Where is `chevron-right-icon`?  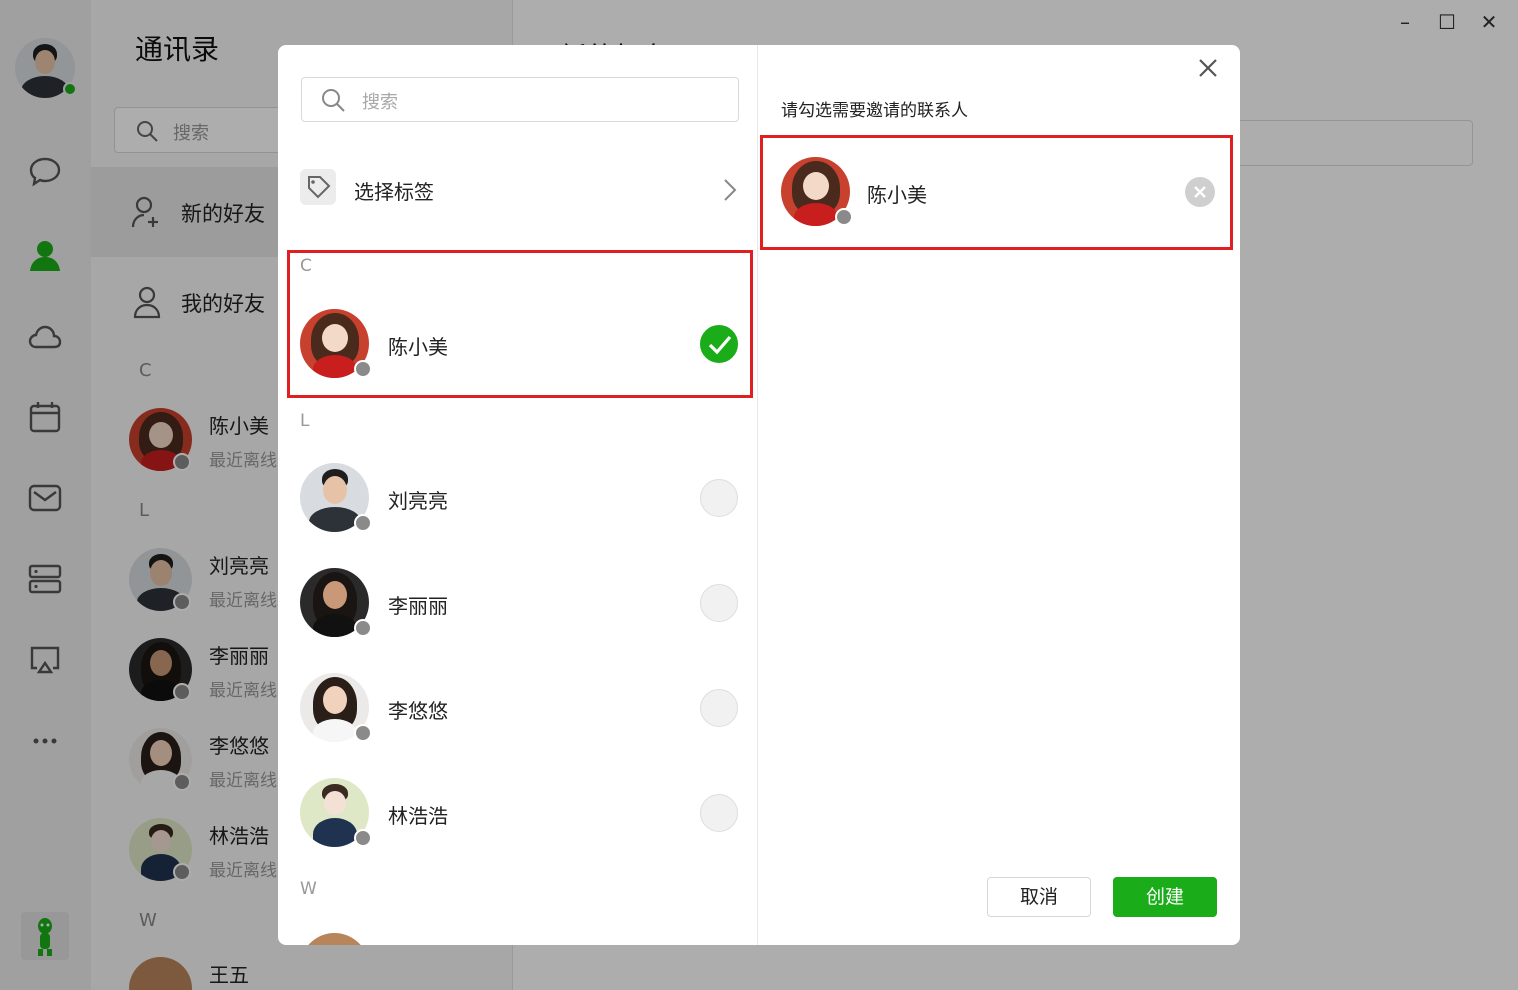
chevron-right-icon is located at coordinates (730, 190).